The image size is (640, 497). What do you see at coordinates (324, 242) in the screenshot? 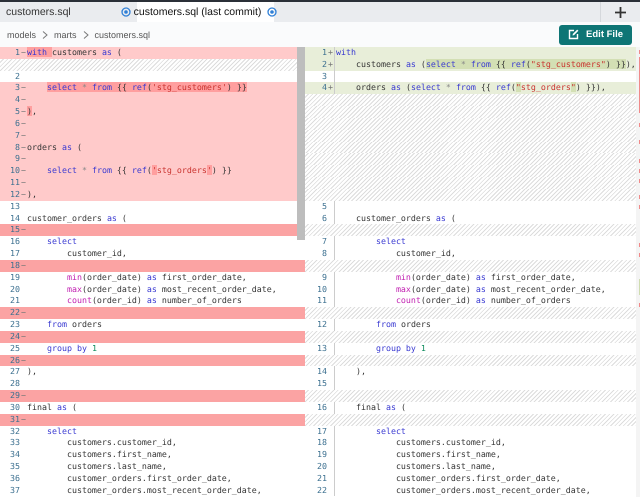
I see `line-number: 7` at bounding box center [324, 242].